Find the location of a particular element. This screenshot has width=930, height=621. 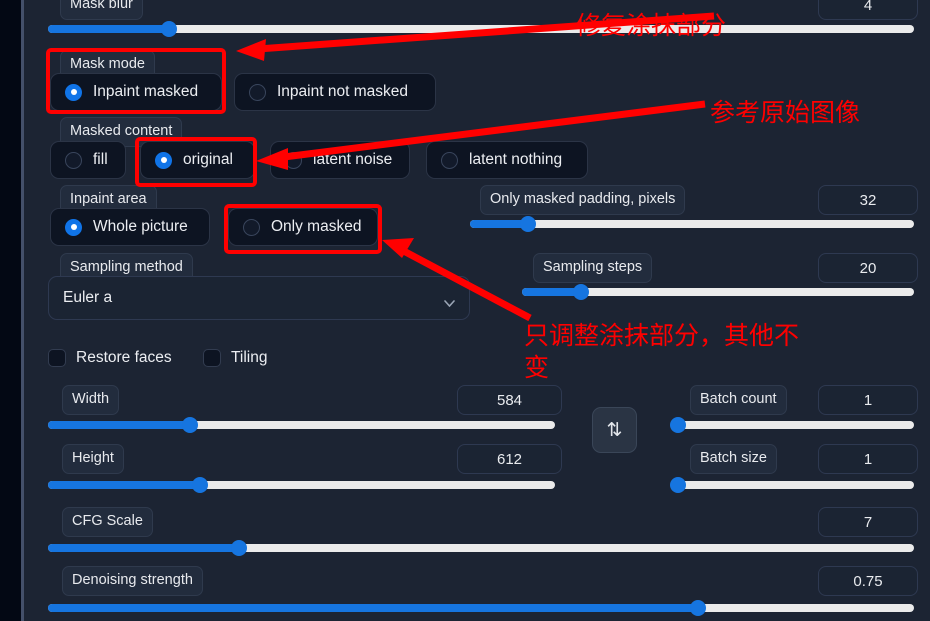

radio-label: Whole picture is located at coordinates (140, 226).